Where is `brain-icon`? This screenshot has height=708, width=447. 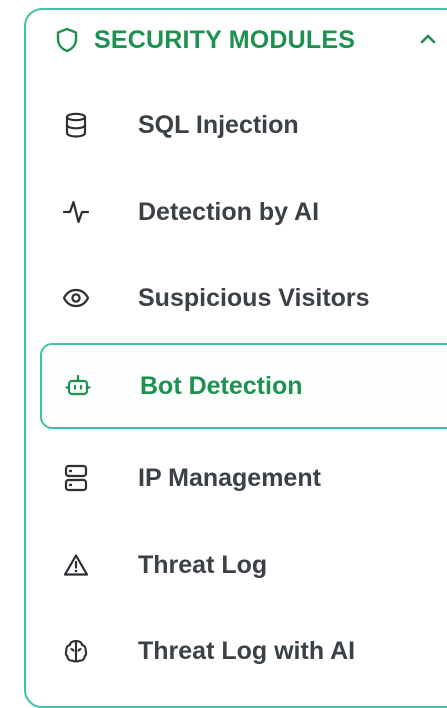 brain-icon is located at coordinates (76, 651).